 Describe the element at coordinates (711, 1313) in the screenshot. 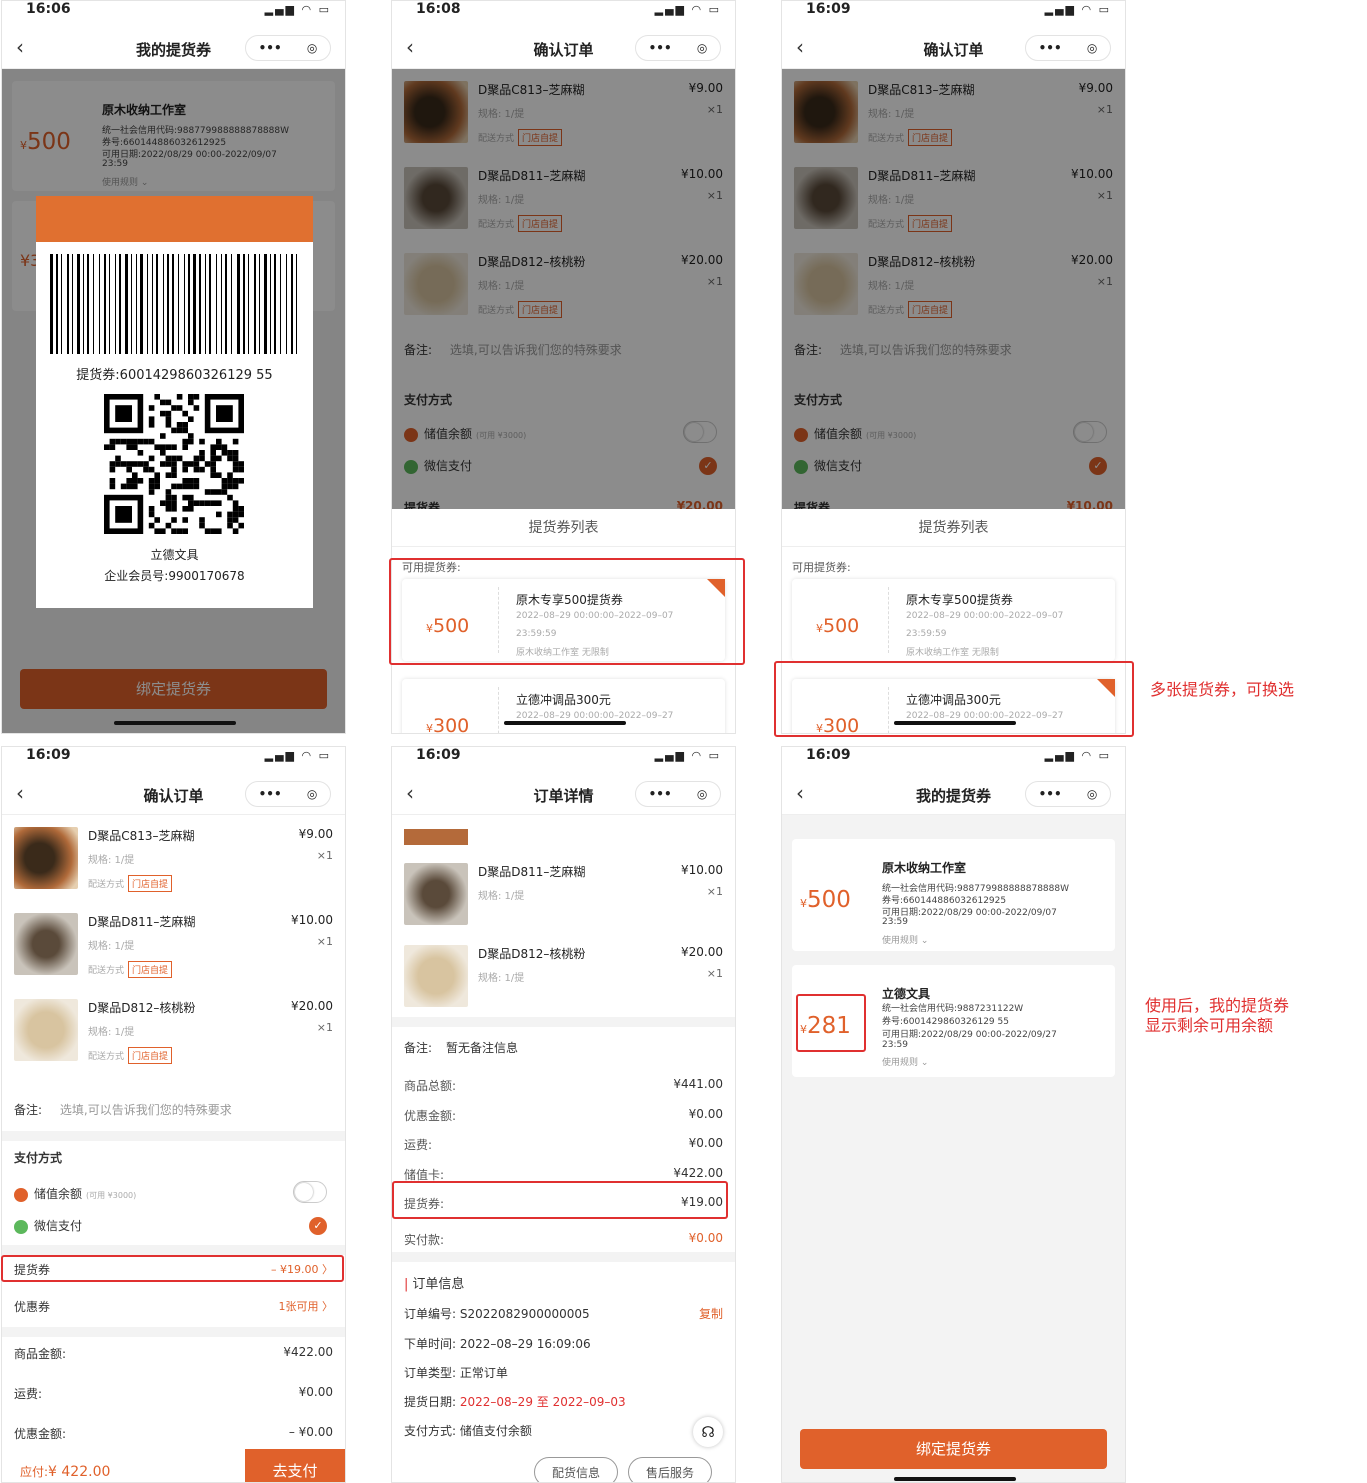

I see `copy-button: 复制` at that location.